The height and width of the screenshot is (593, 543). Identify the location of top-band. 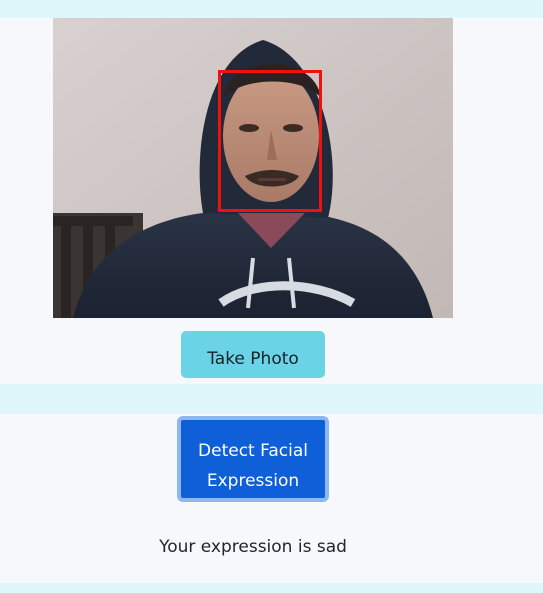
(271, 9).